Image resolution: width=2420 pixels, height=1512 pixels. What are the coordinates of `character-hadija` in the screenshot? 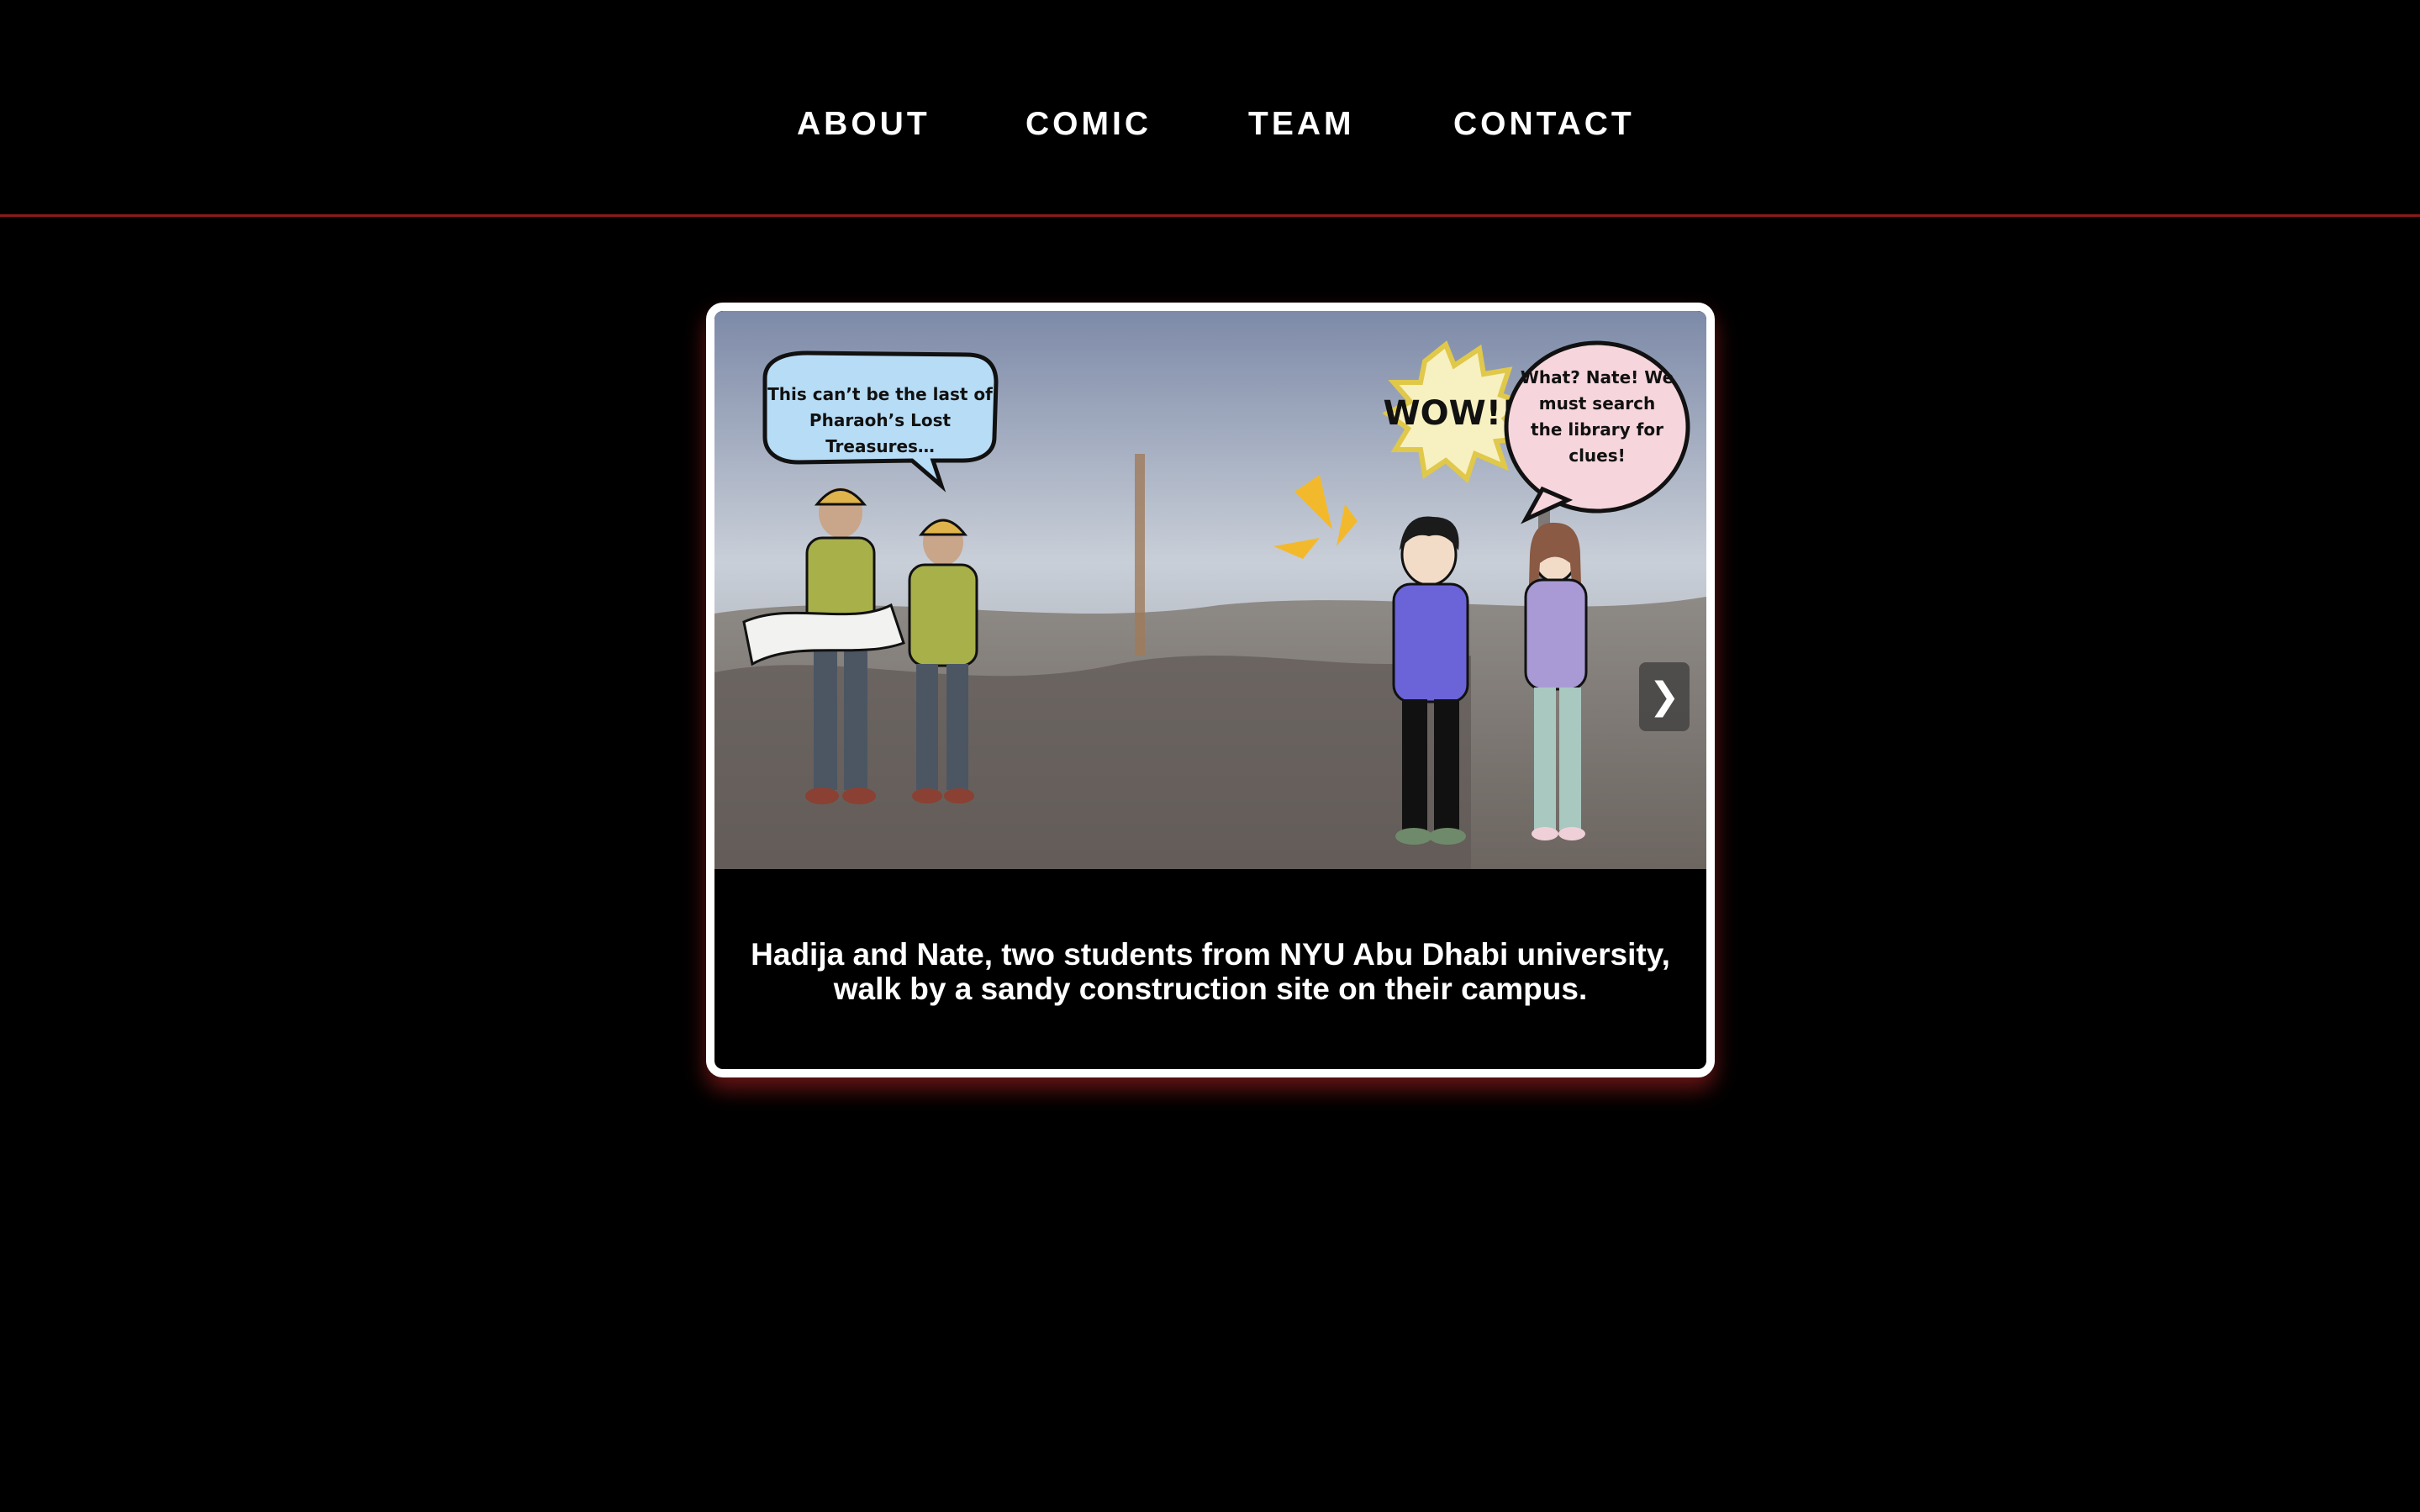 It's located at (1556, 681).